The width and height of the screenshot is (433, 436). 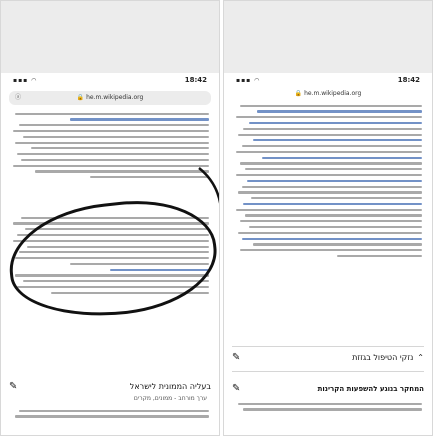 What do you see at coordinates (170, 398) in the screenshot?
I see `section-subtitle: ערך מורחב - ממונים, מקרים` at bounding box center [170, 398].